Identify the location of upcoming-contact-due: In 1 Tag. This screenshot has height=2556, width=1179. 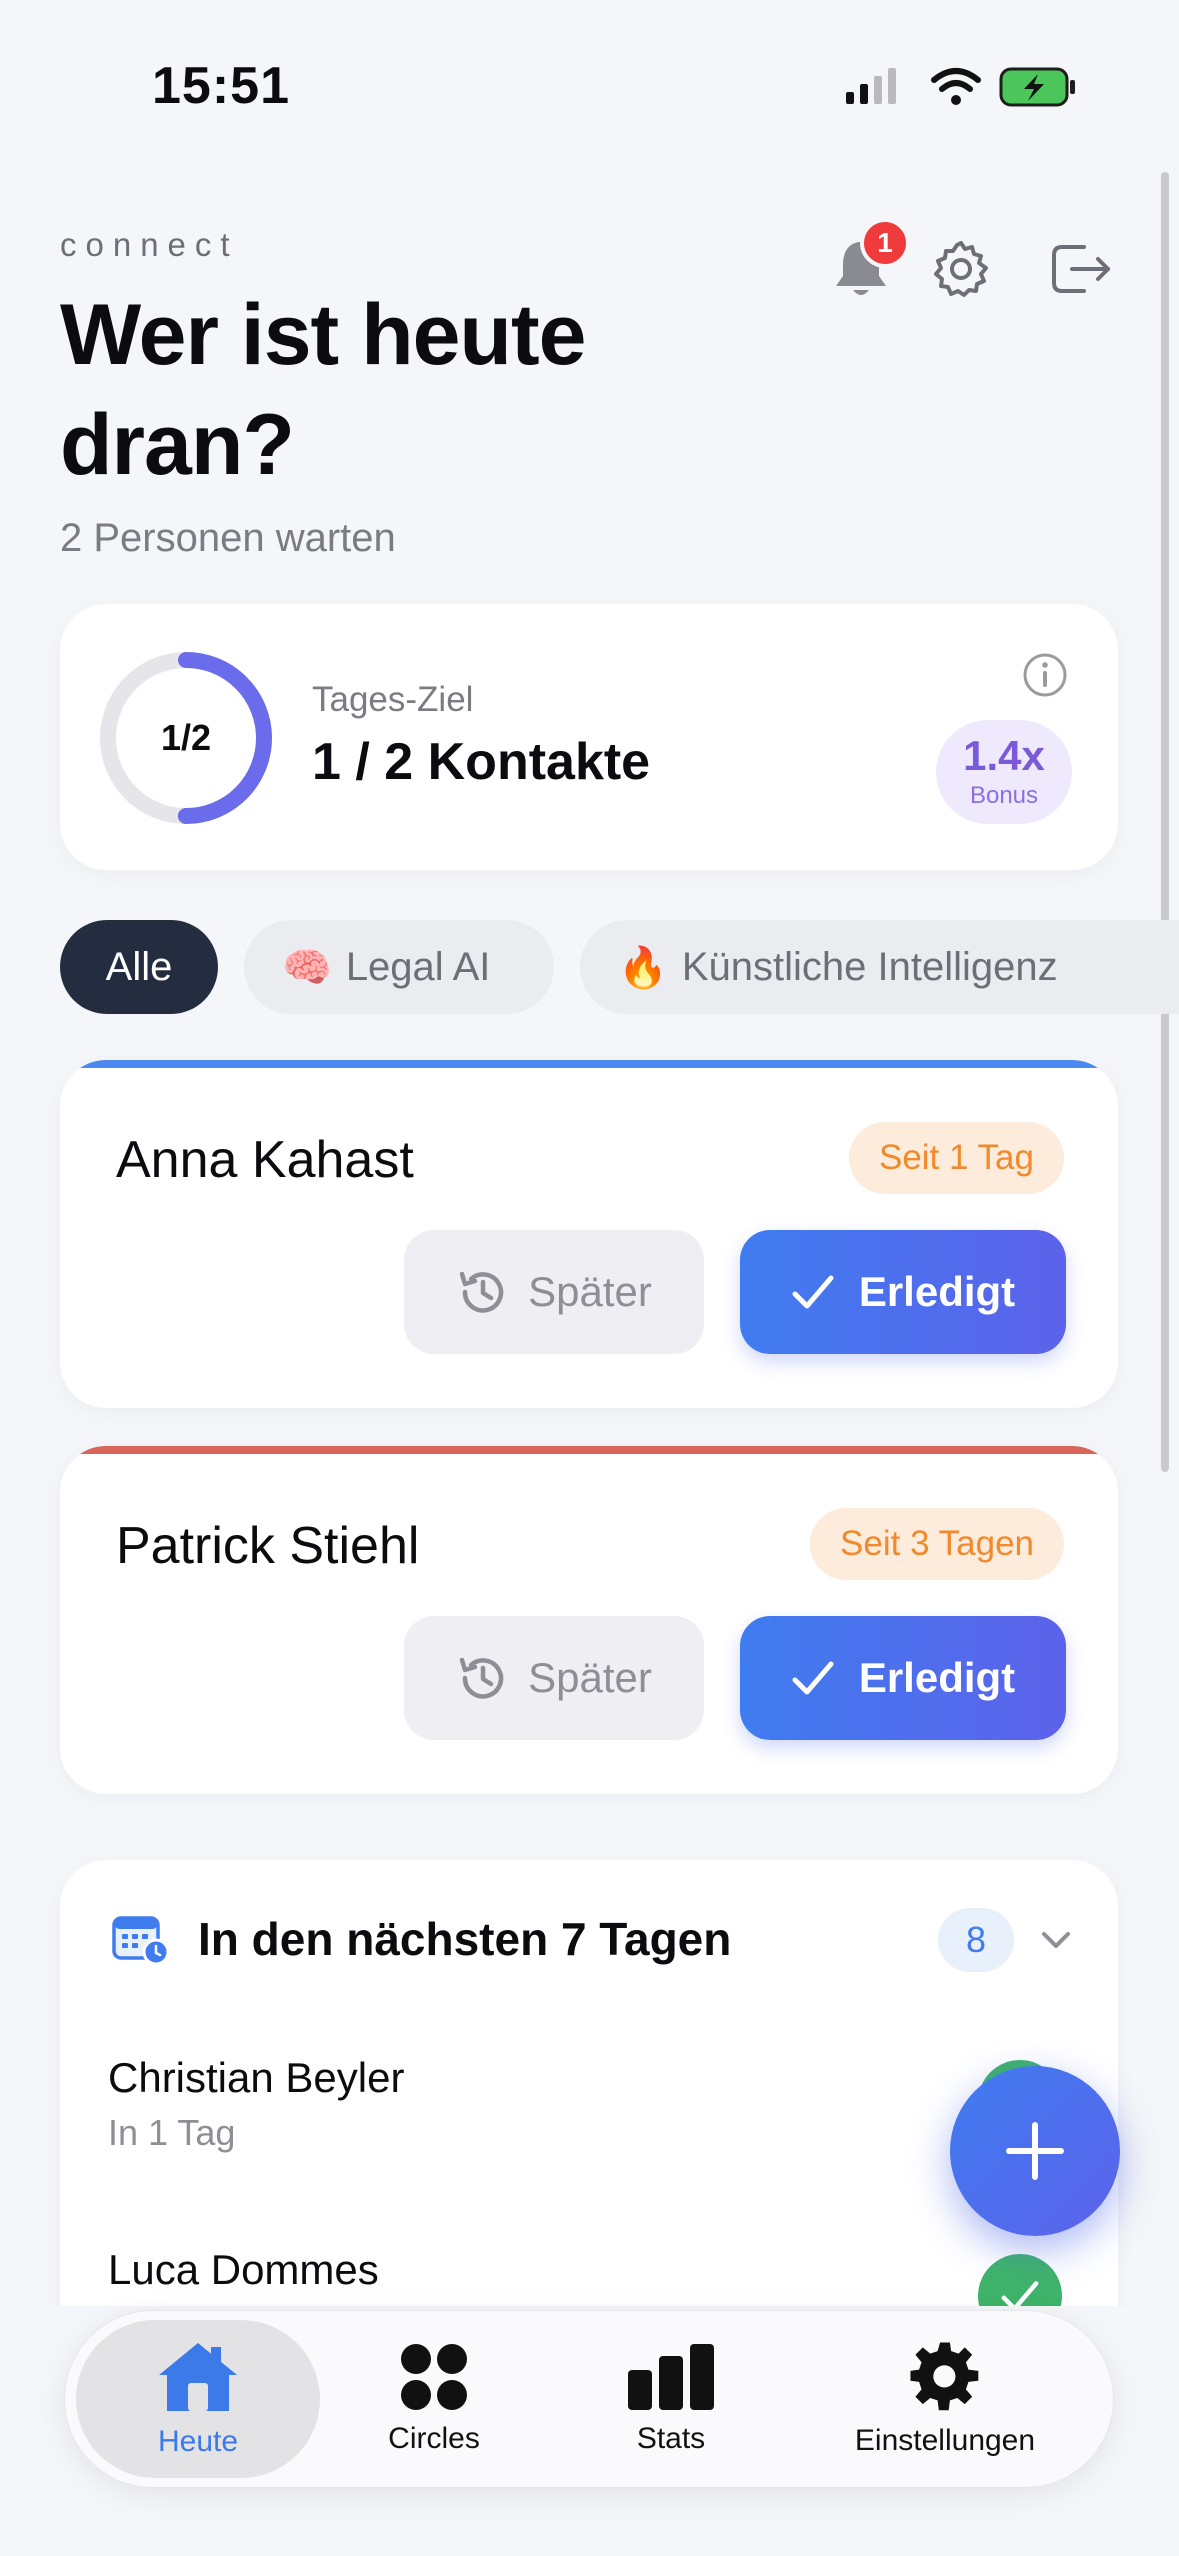
(172, 2132).